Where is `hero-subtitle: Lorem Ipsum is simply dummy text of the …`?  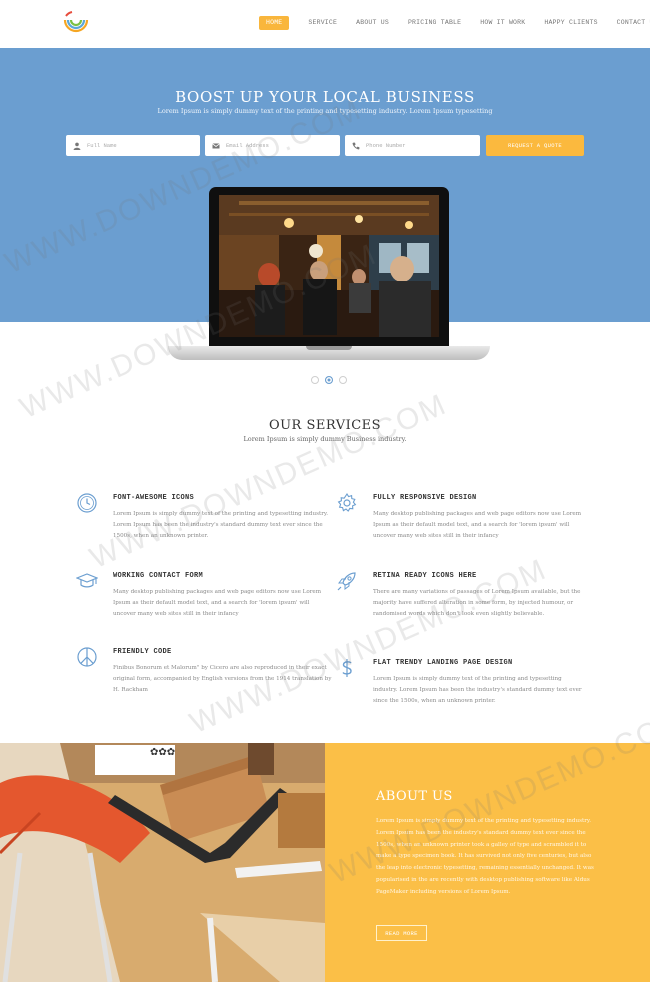
hero-subtitle: Lorem Ipsum is simply dummy text of the … is located at coordinates (325, 111).